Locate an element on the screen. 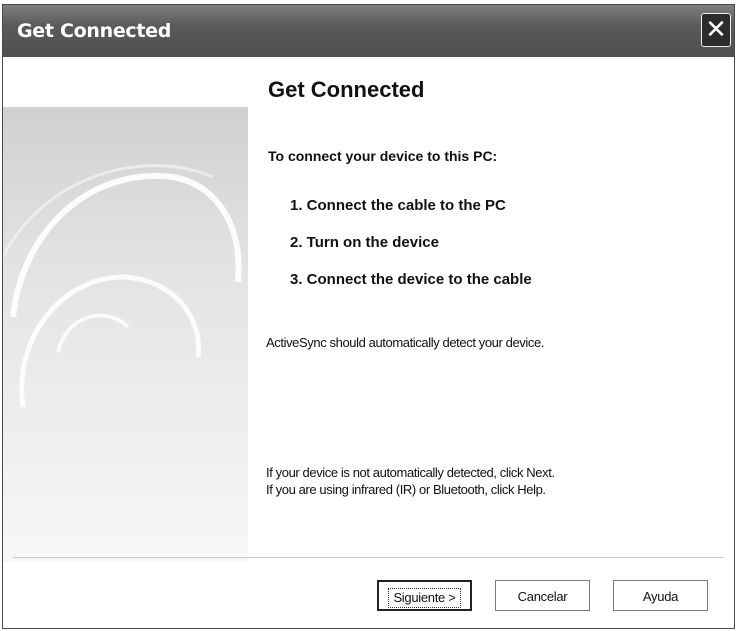 This screenshot has width=737, height=631. window-title: Get Connected is located at coordinates (94, 31).